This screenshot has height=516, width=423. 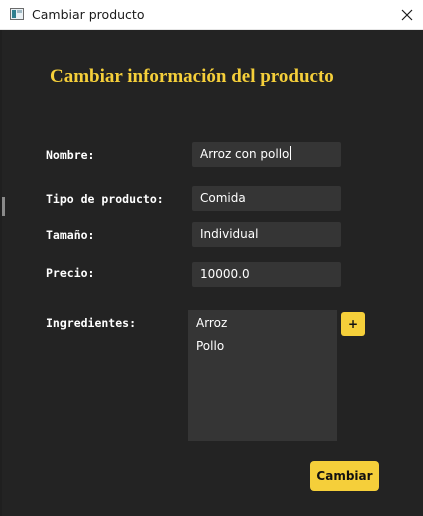 I want to click on nombre-label: Nombre:, so click(x=70, y=155).